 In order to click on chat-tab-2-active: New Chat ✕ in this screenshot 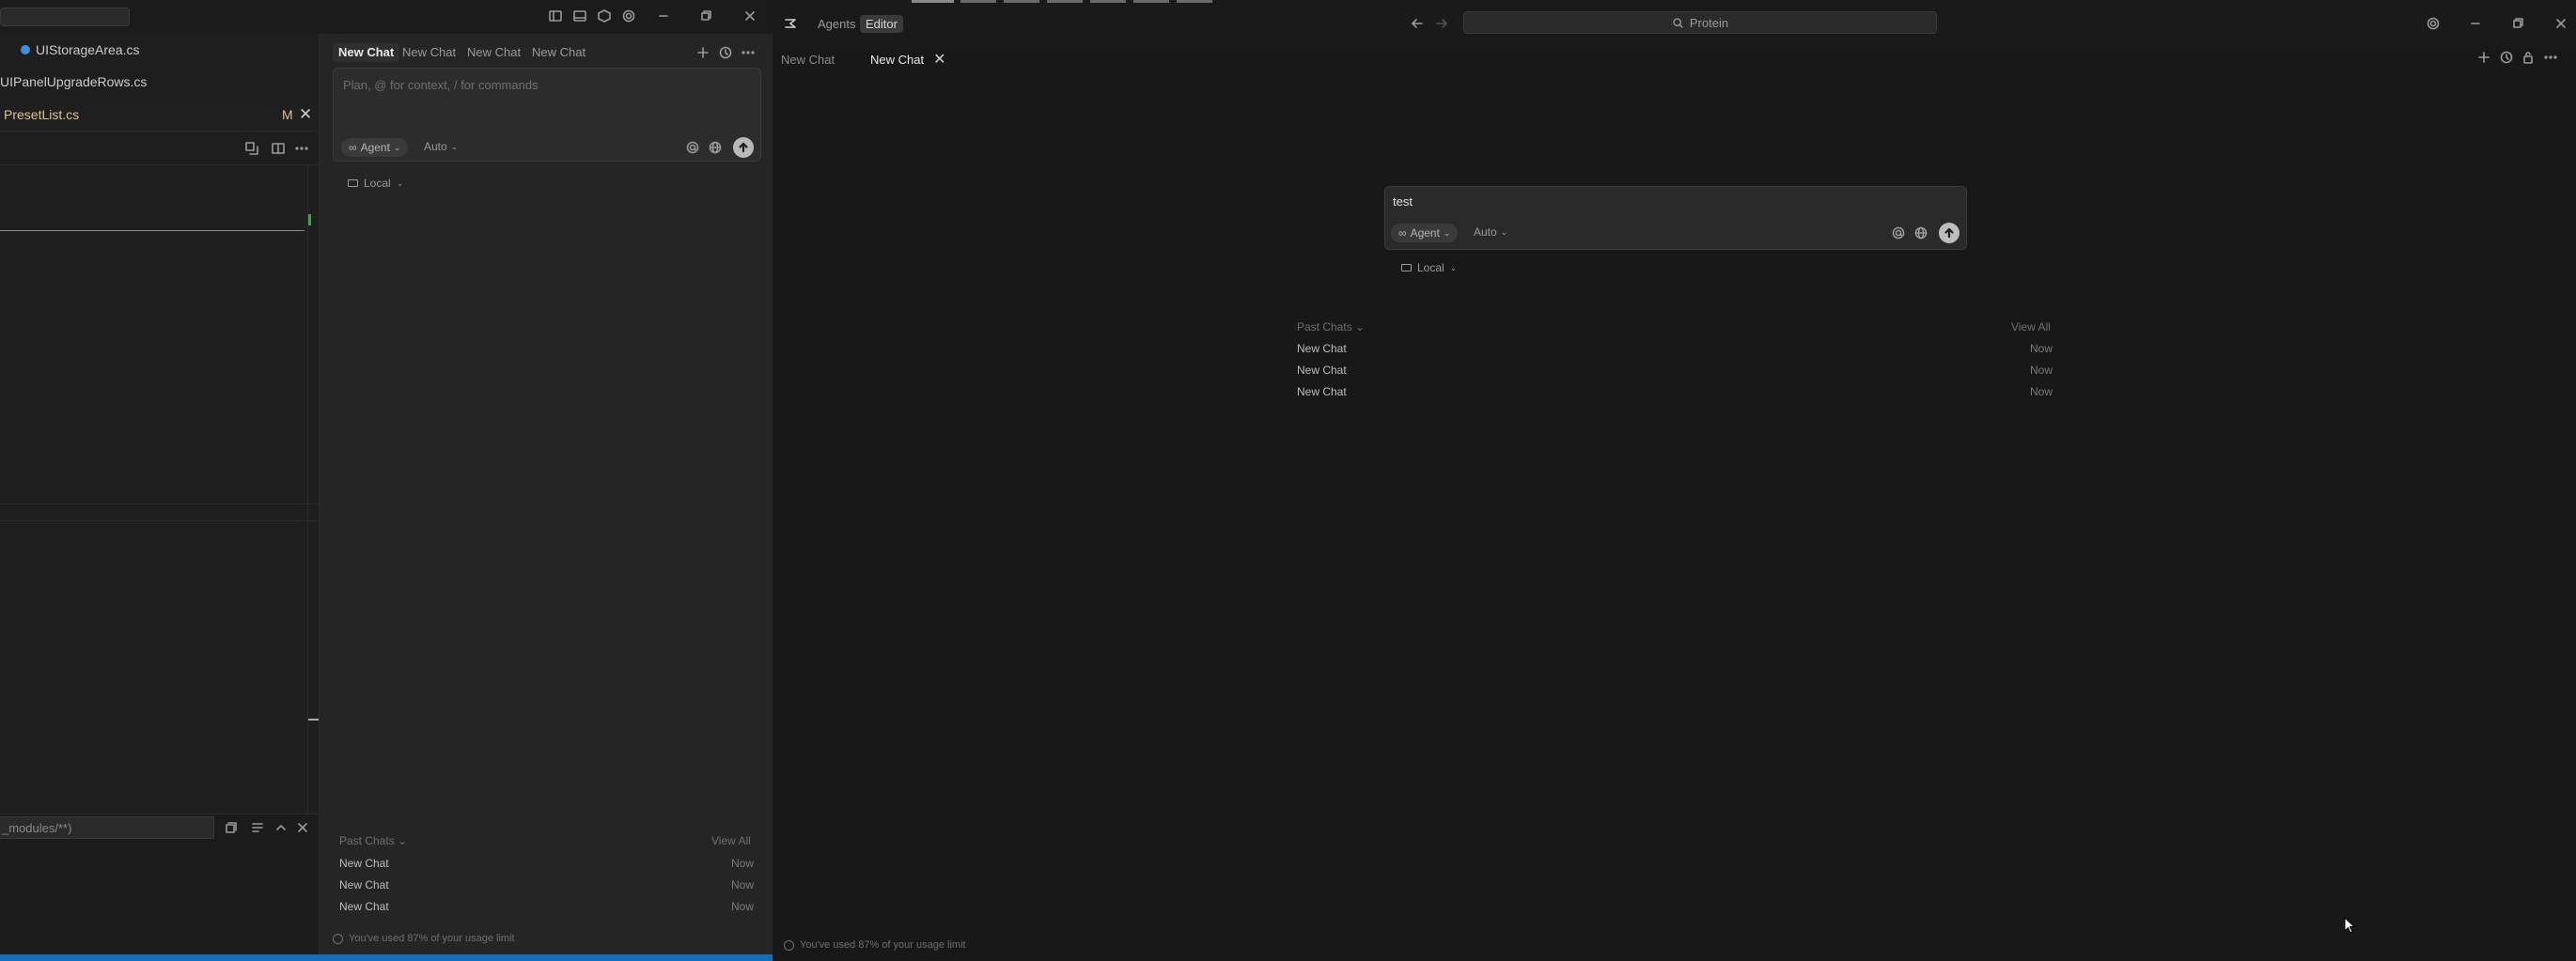, I will do `click(907, 59)`.